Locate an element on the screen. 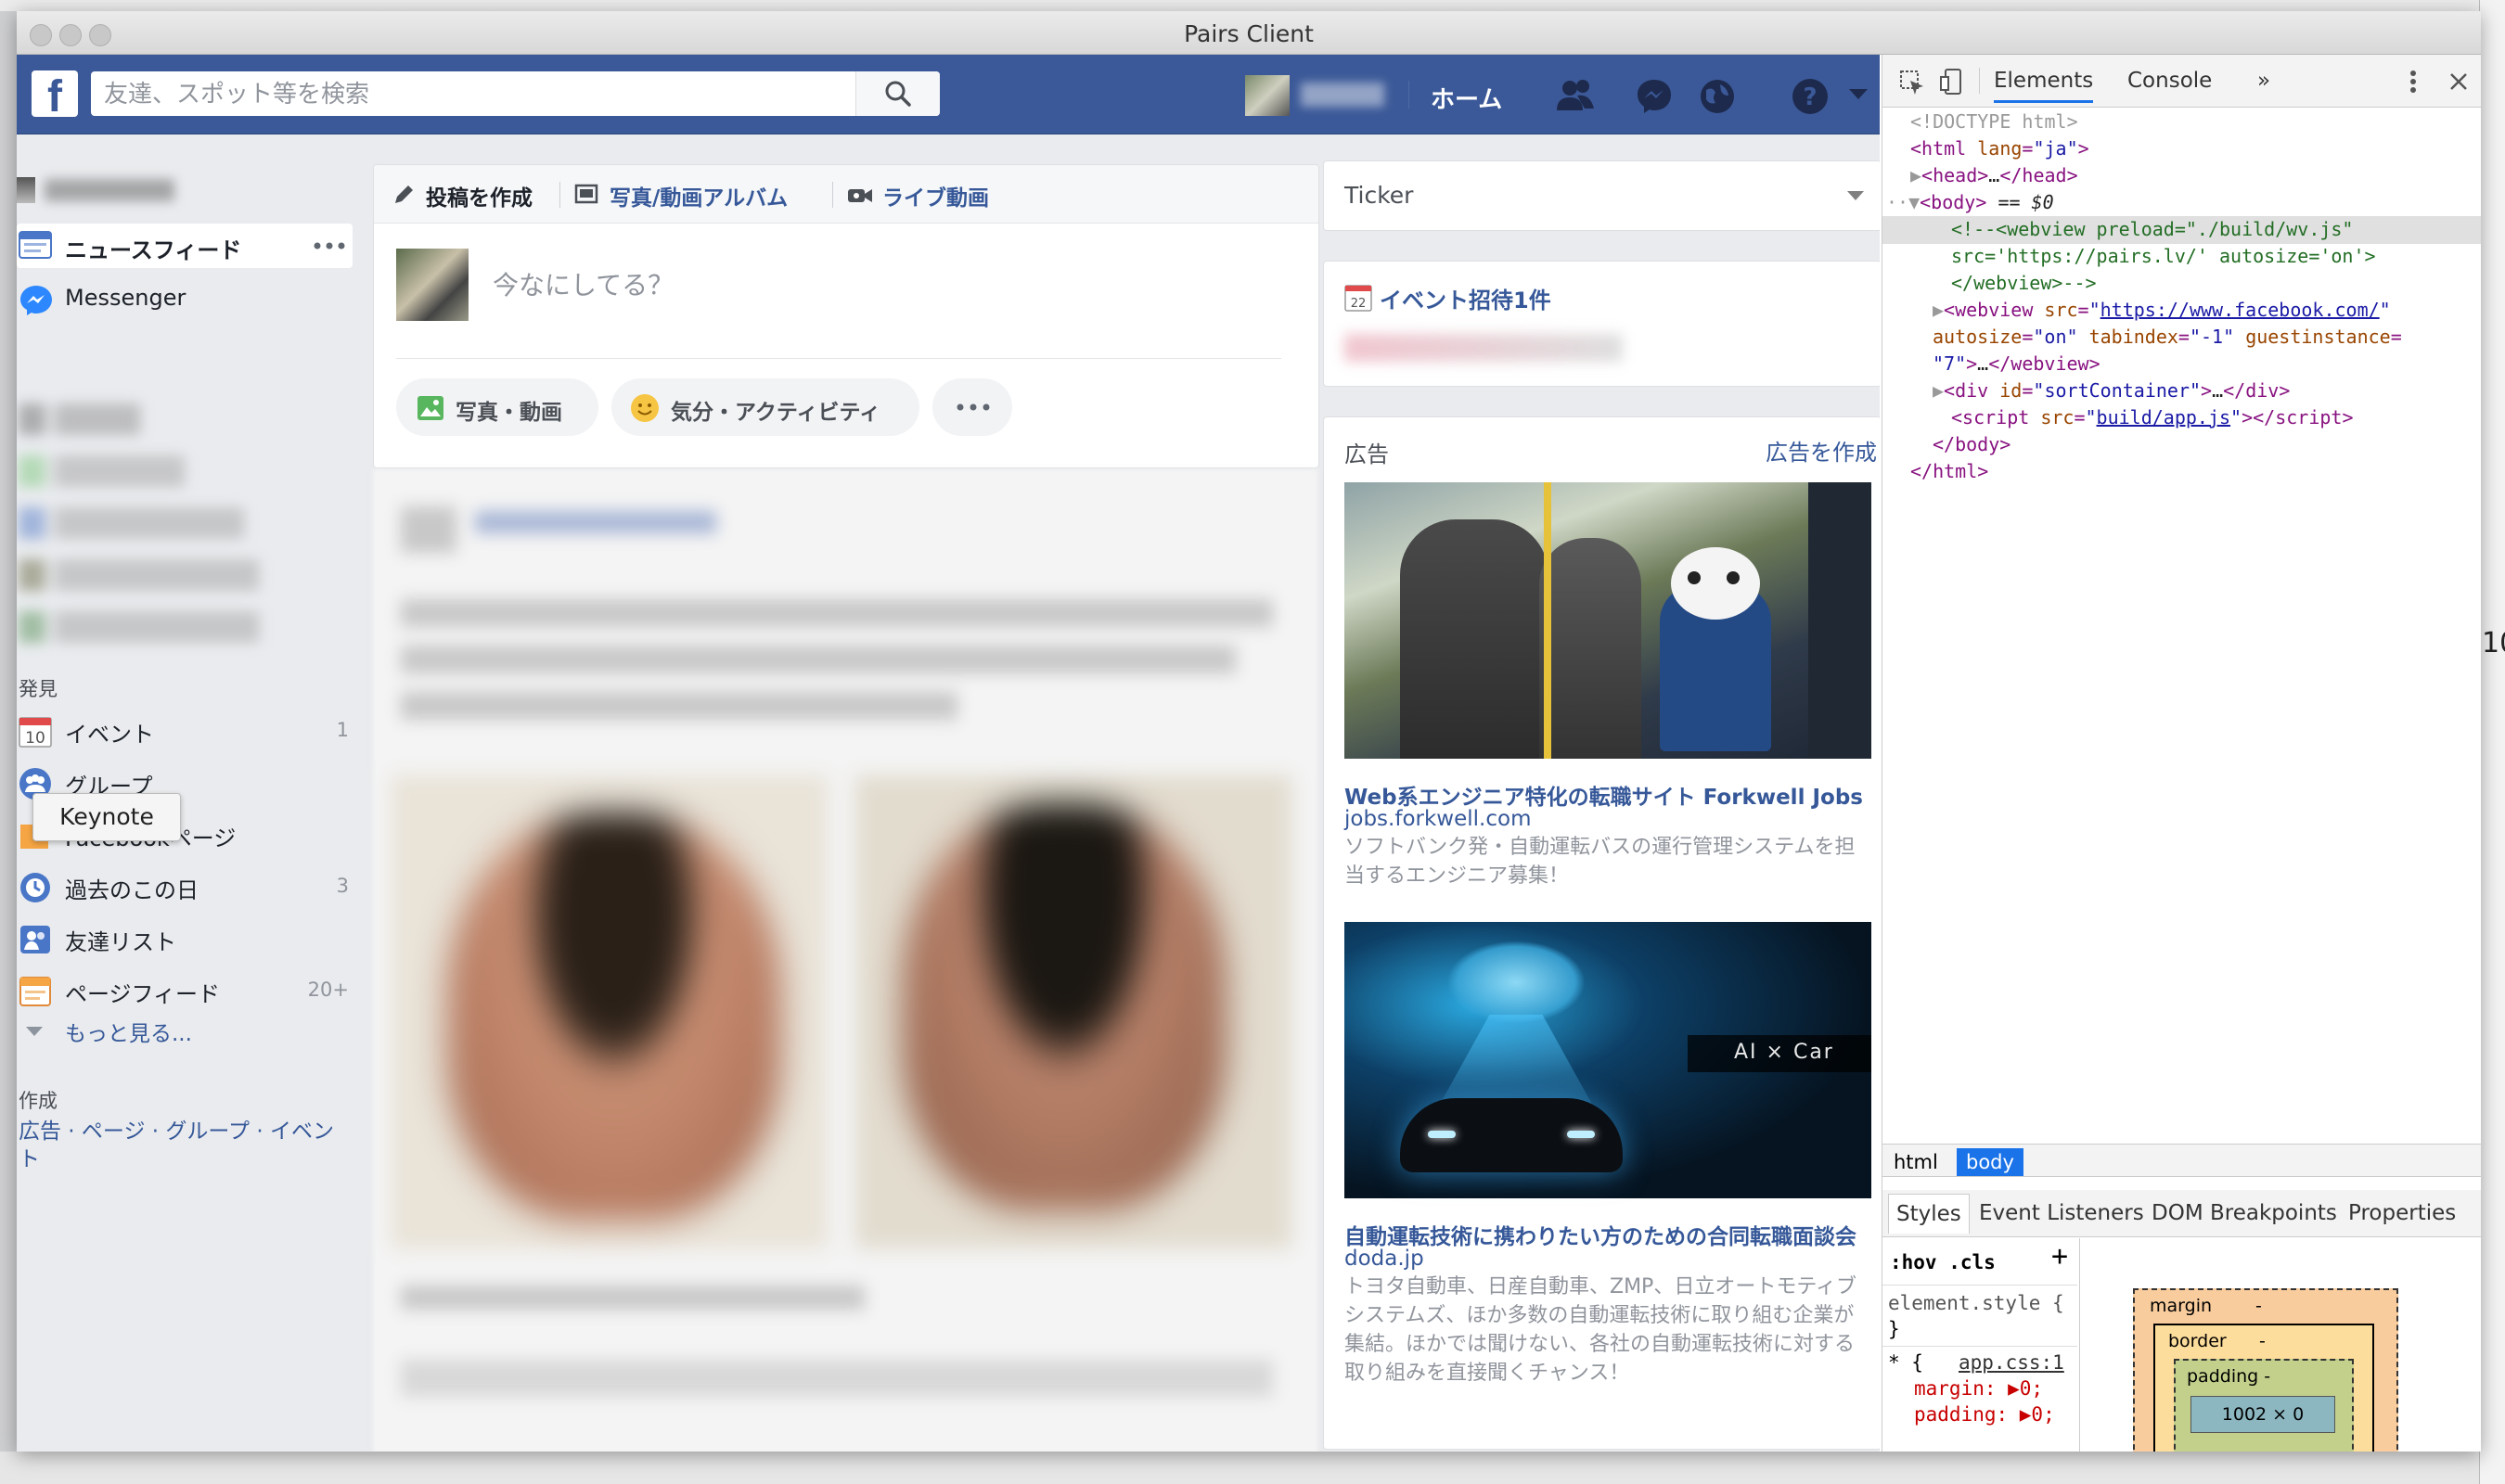  breadcrumb-body: body is located at coordinates (1990, 1162).